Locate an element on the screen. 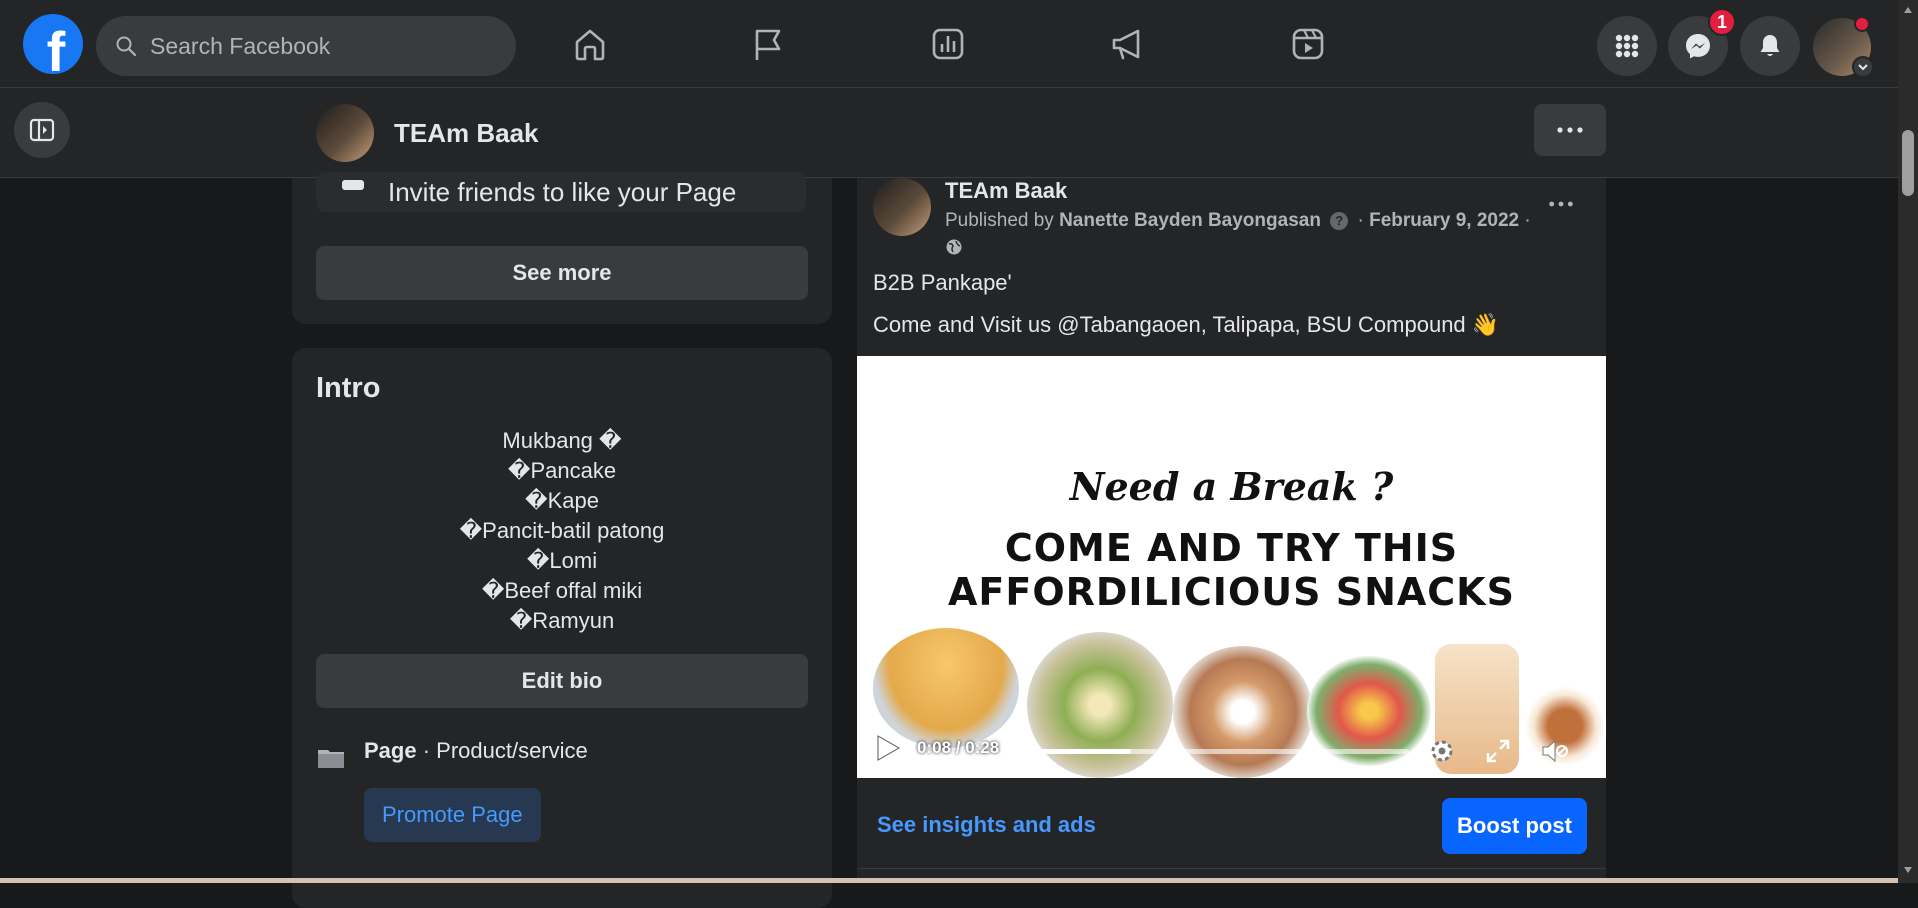  video-headline-line: AFFORDILICIOUS SNACKS is located at coordinates (1231, 592).